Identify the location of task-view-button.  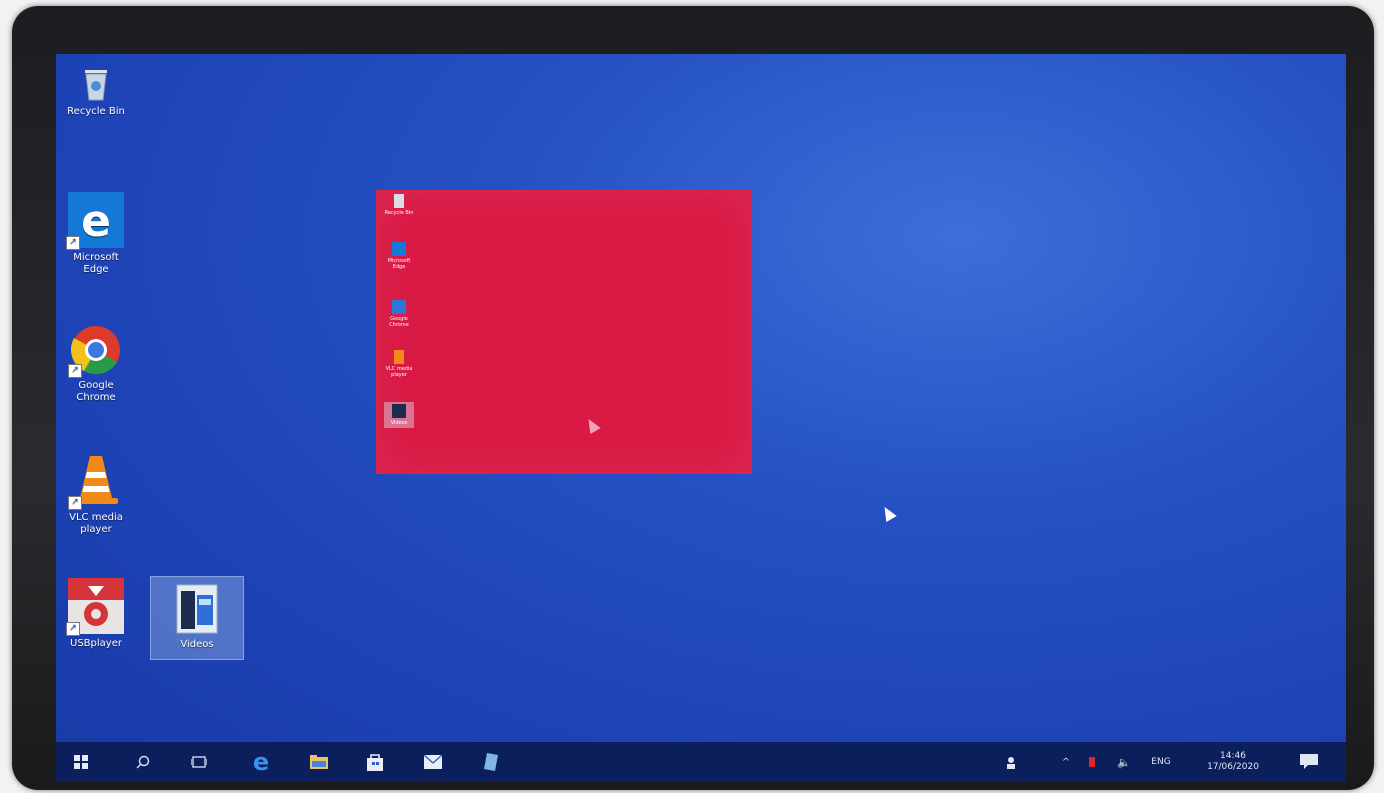
(199, 762).